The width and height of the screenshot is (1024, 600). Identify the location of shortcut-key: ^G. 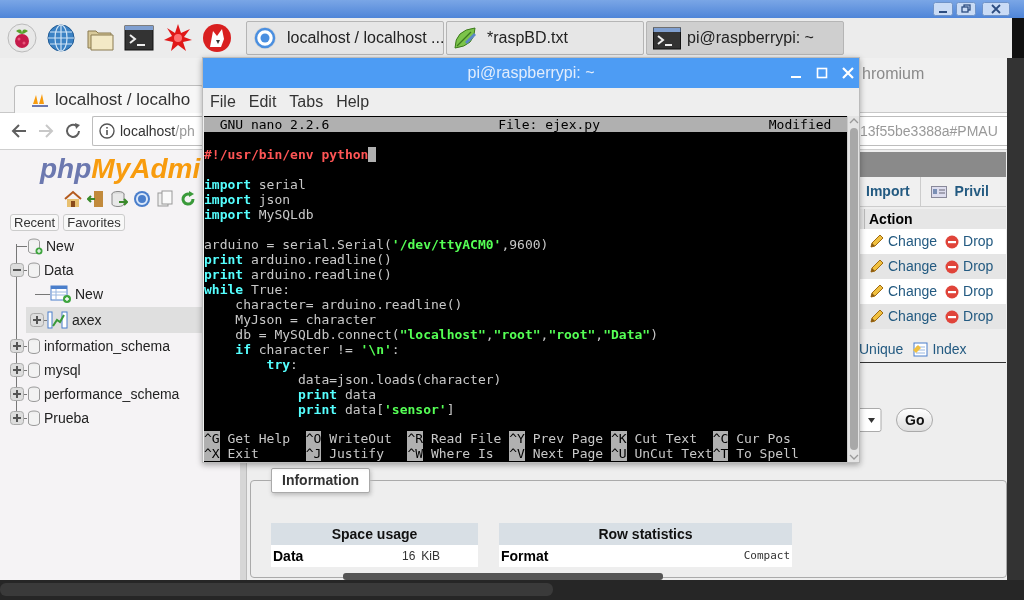
(212, 438).